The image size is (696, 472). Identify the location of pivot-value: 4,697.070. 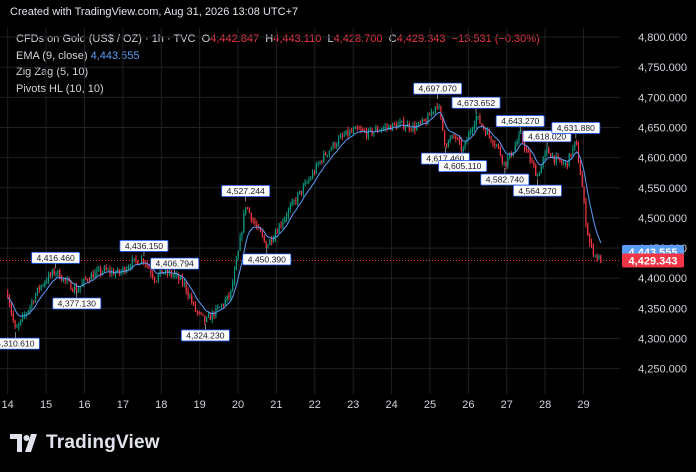
(438, 89).